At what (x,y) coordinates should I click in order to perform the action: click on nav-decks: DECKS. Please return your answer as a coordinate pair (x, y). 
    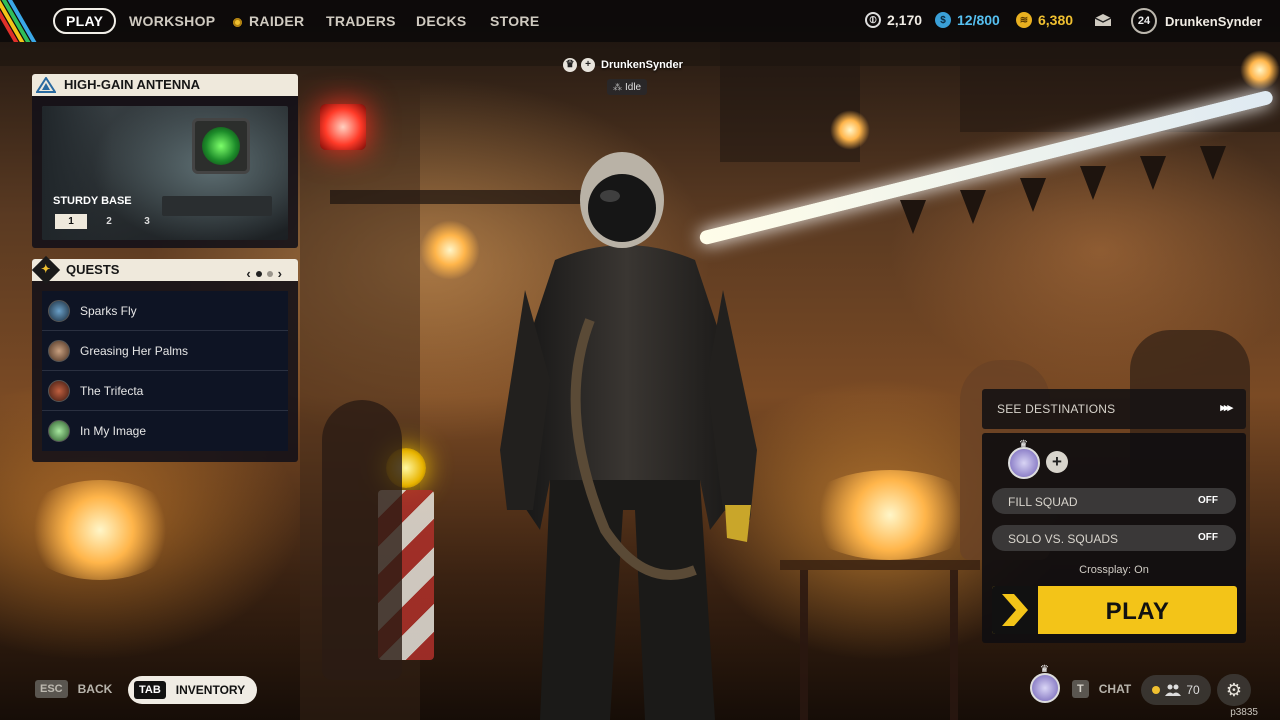
    Looking at the image, I should click on (441, 21).